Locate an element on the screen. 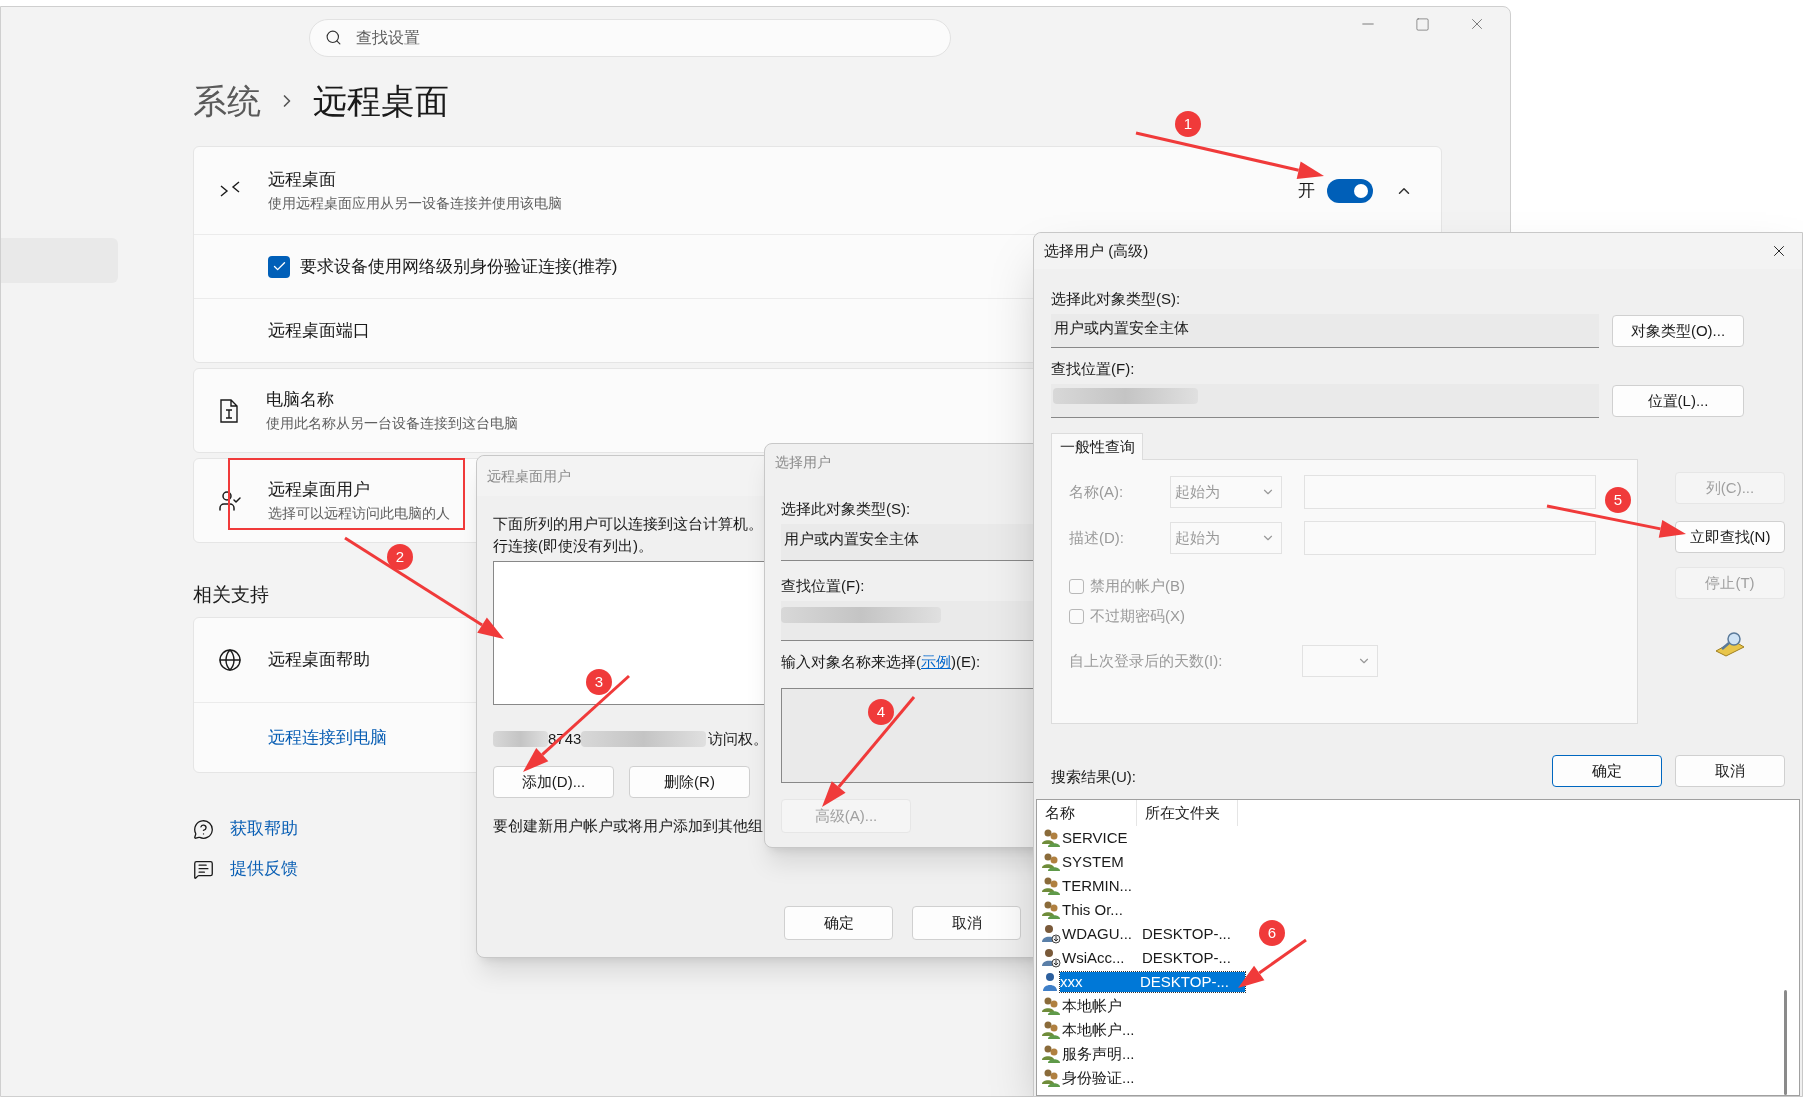  toggle-state: 开 is located at coordinates (1306, 190).